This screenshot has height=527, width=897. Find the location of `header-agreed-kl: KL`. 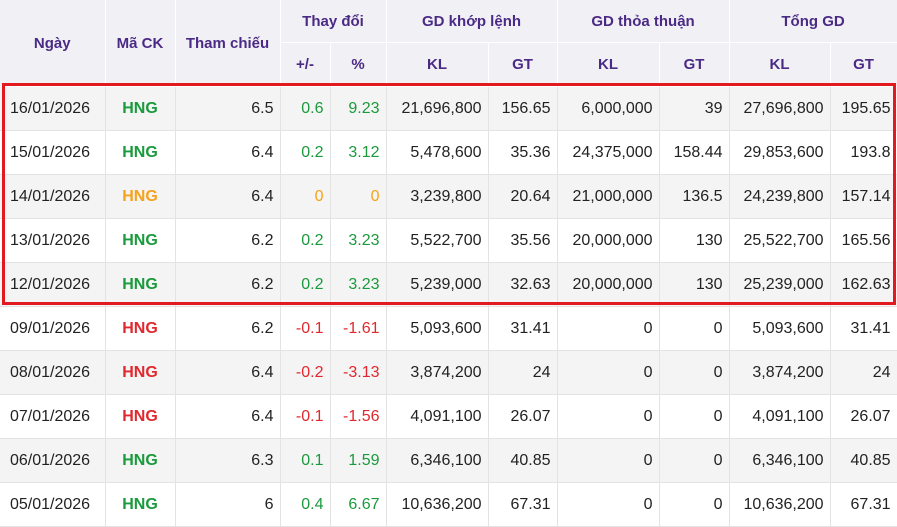

header-agreed-kl: KL is located at coordinates (608, 64).